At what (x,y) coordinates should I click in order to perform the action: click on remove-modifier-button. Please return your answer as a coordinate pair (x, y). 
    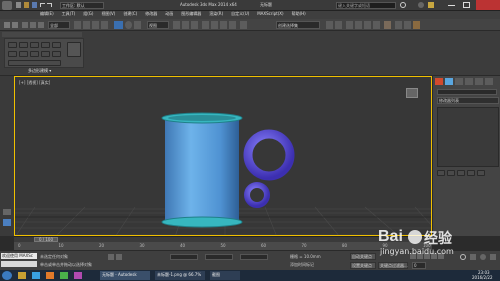
    Looking at the image, I should click on (471, 173).